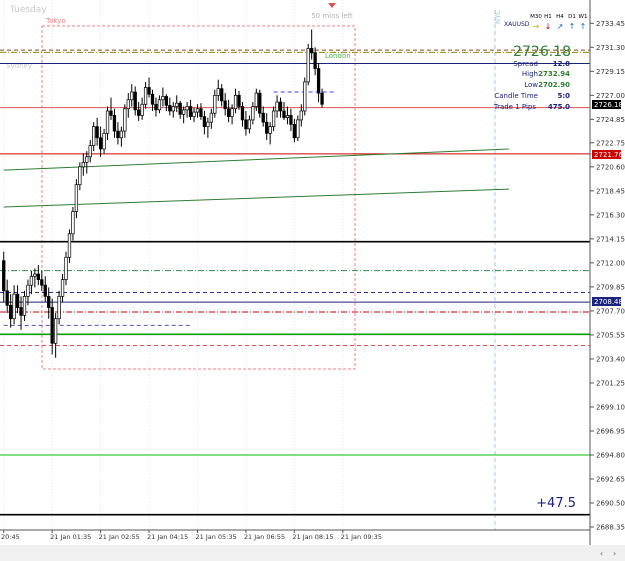 The height and width of the screenshot is (561, 625). I want to click on london-session-label: London, so click(338, 56).